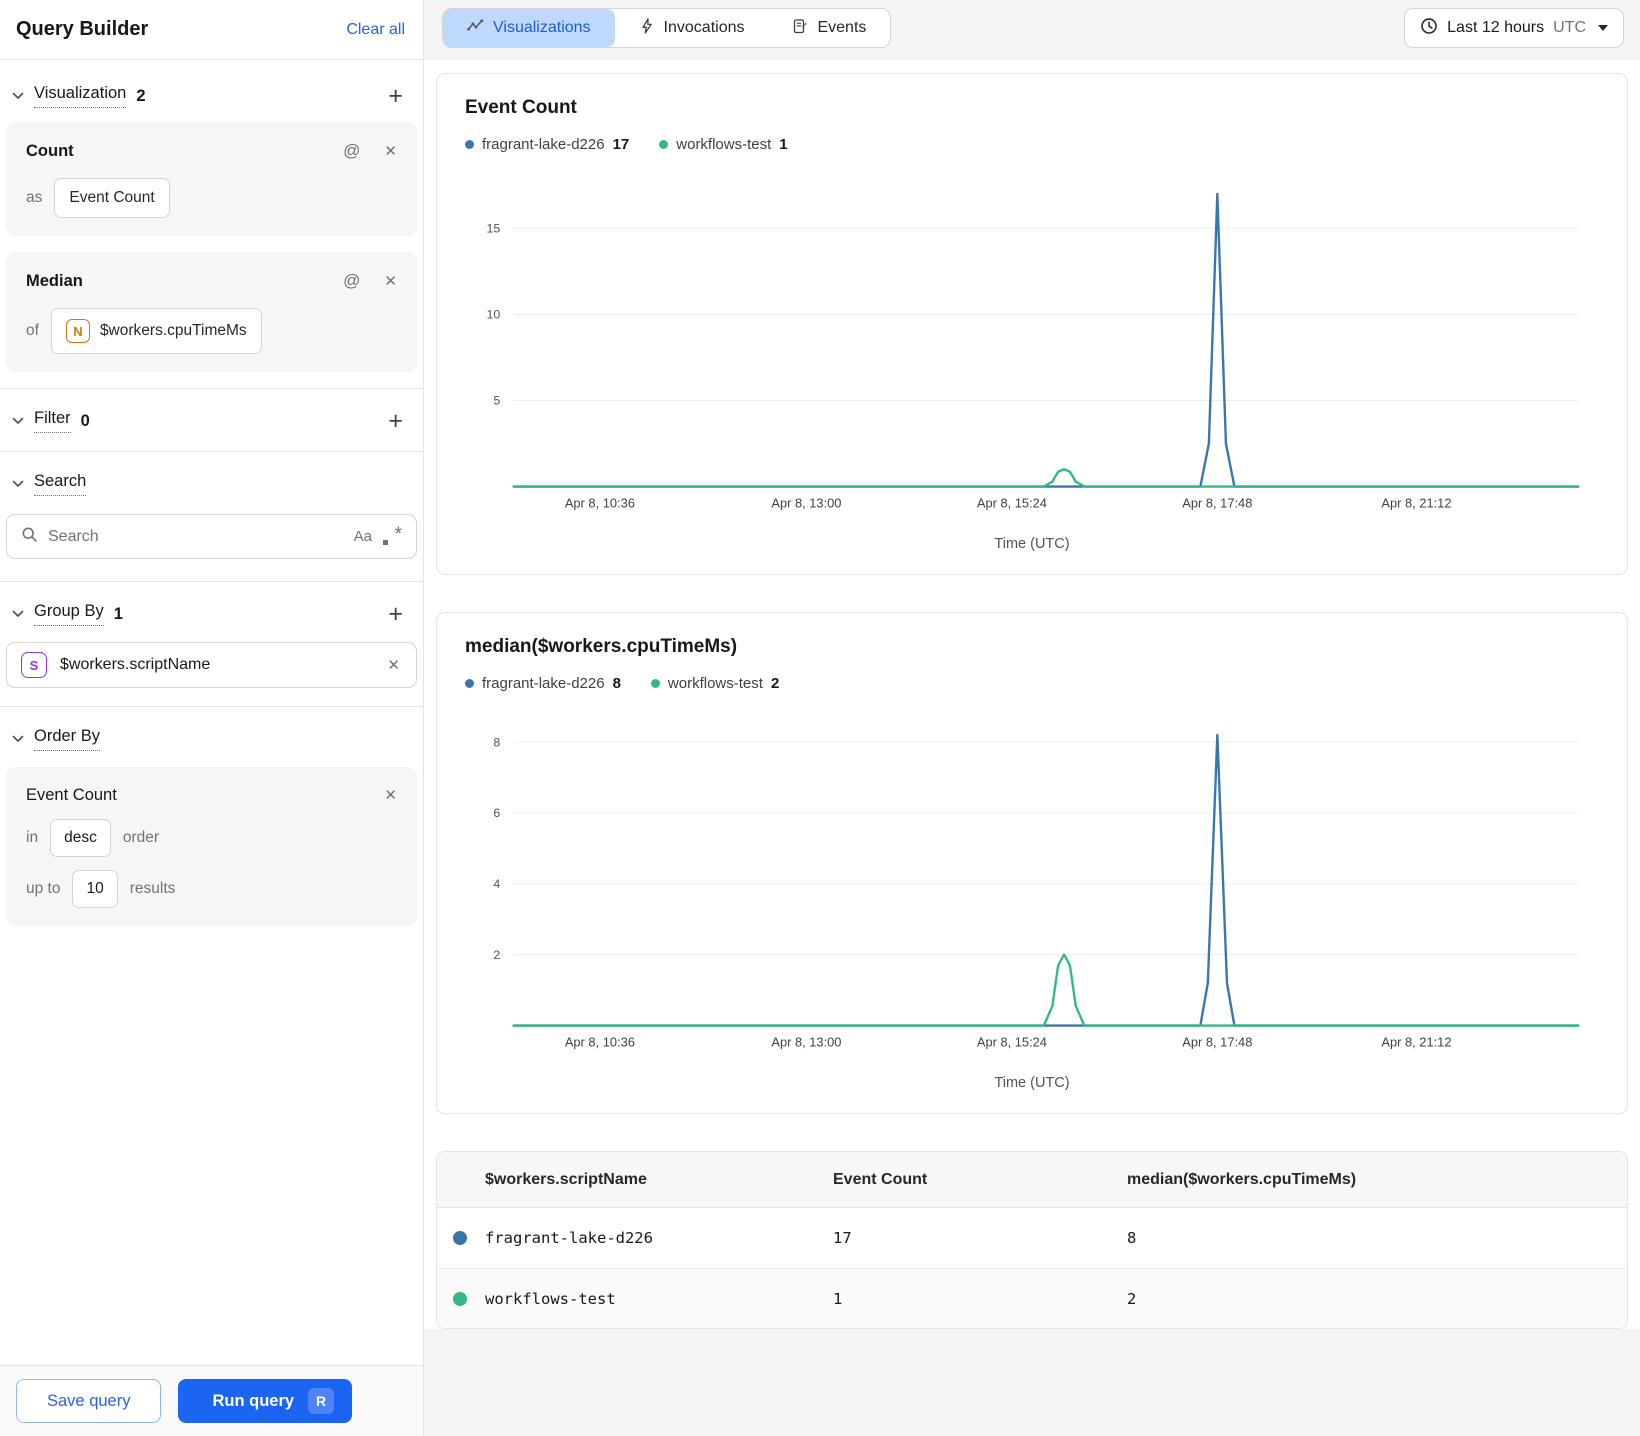  Describe the element at coordinates (89, 1401) in the screenshot. I see `save-query-button: Save query` at that location.